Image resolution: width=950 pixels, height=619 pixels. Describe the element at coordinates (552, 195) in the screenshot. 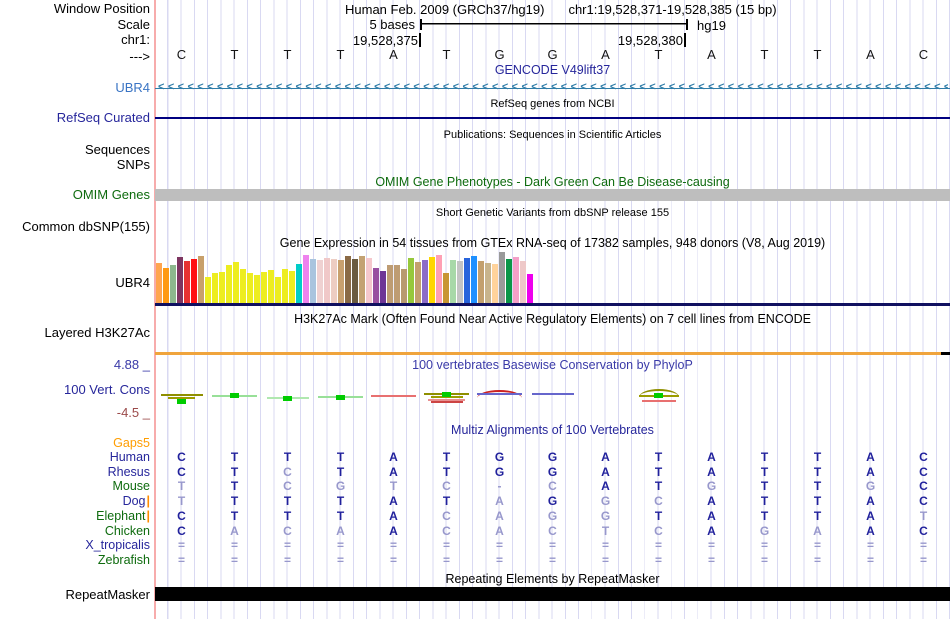

I see `omim-gene-bar` at that location.